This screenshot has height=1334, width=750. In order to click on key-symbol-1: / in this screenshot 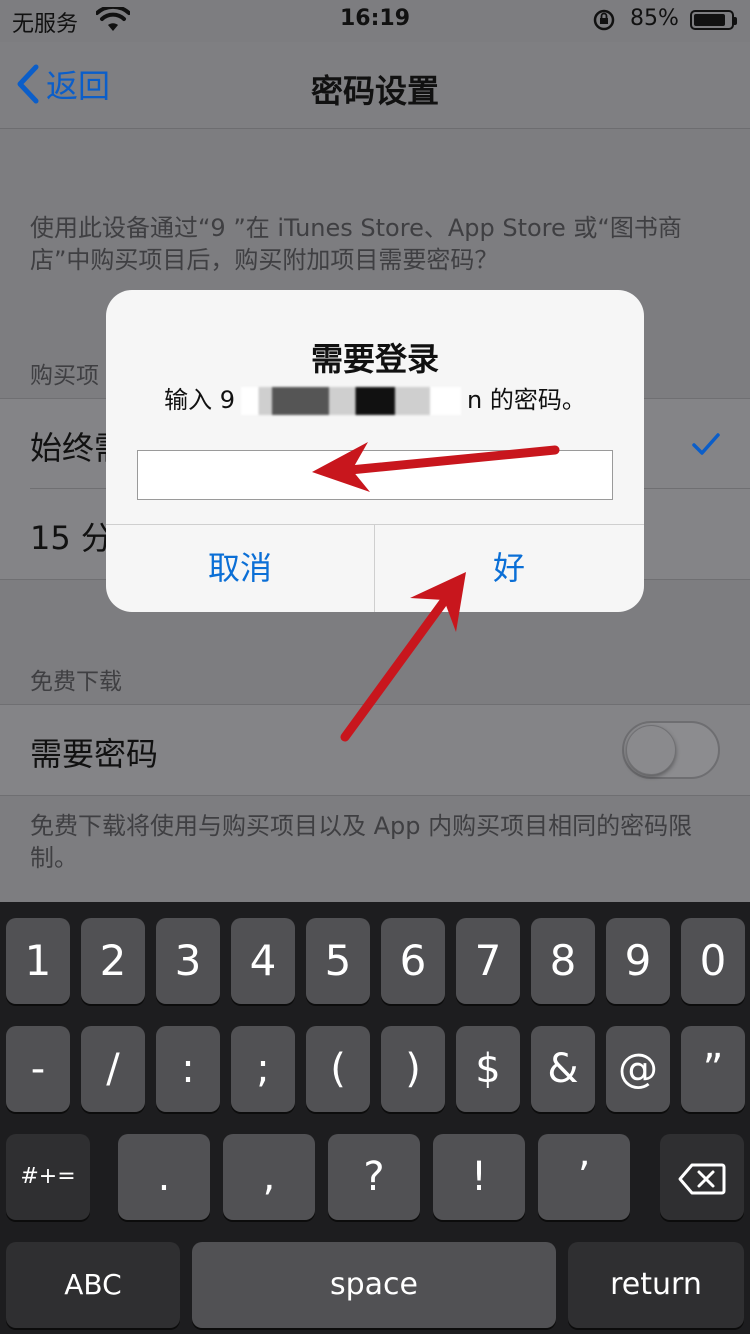, I will do `click(113, 1069)`.